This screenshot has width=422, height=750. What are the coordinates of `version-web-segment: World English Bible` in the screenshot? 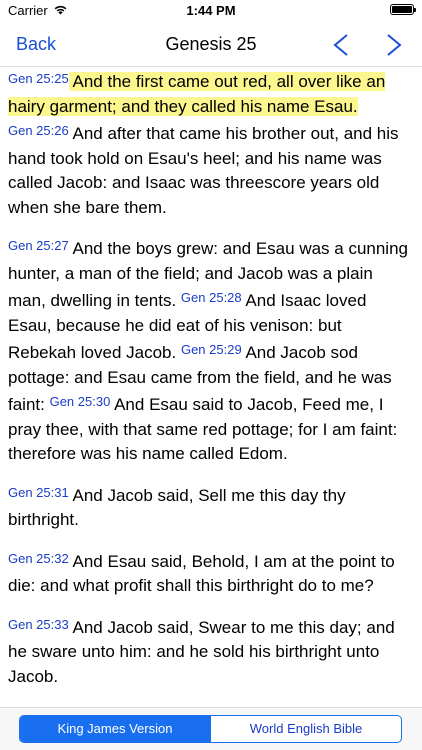 It's located at (305, 729).